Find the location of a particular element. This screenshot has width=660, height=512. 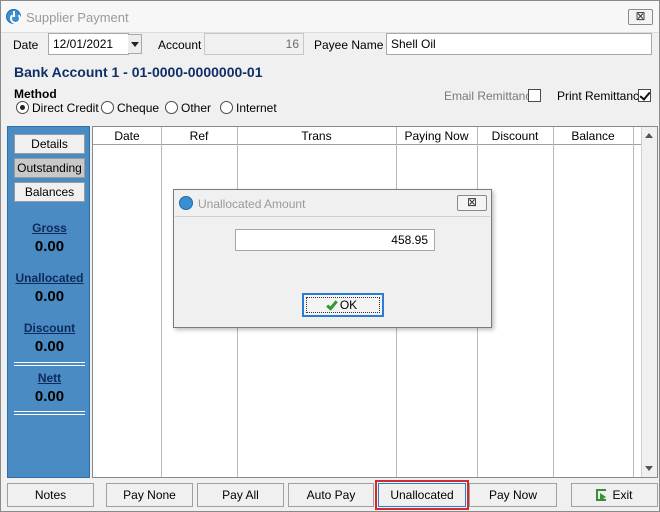

dialog-title: Unallocated Amount is located at coordinates (252, 204).